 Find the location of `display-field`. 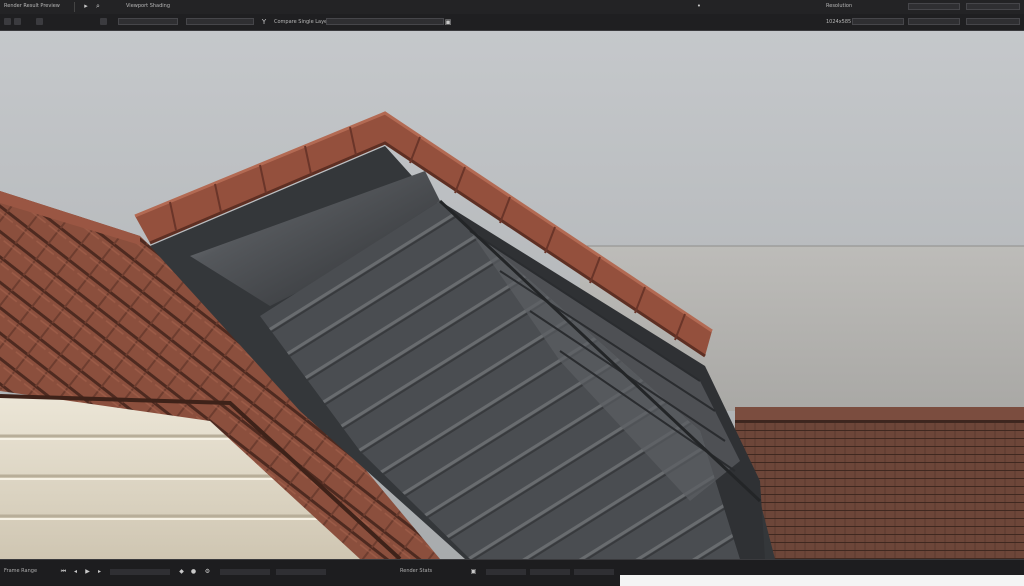

display-field is located at coordinates (878, 21).